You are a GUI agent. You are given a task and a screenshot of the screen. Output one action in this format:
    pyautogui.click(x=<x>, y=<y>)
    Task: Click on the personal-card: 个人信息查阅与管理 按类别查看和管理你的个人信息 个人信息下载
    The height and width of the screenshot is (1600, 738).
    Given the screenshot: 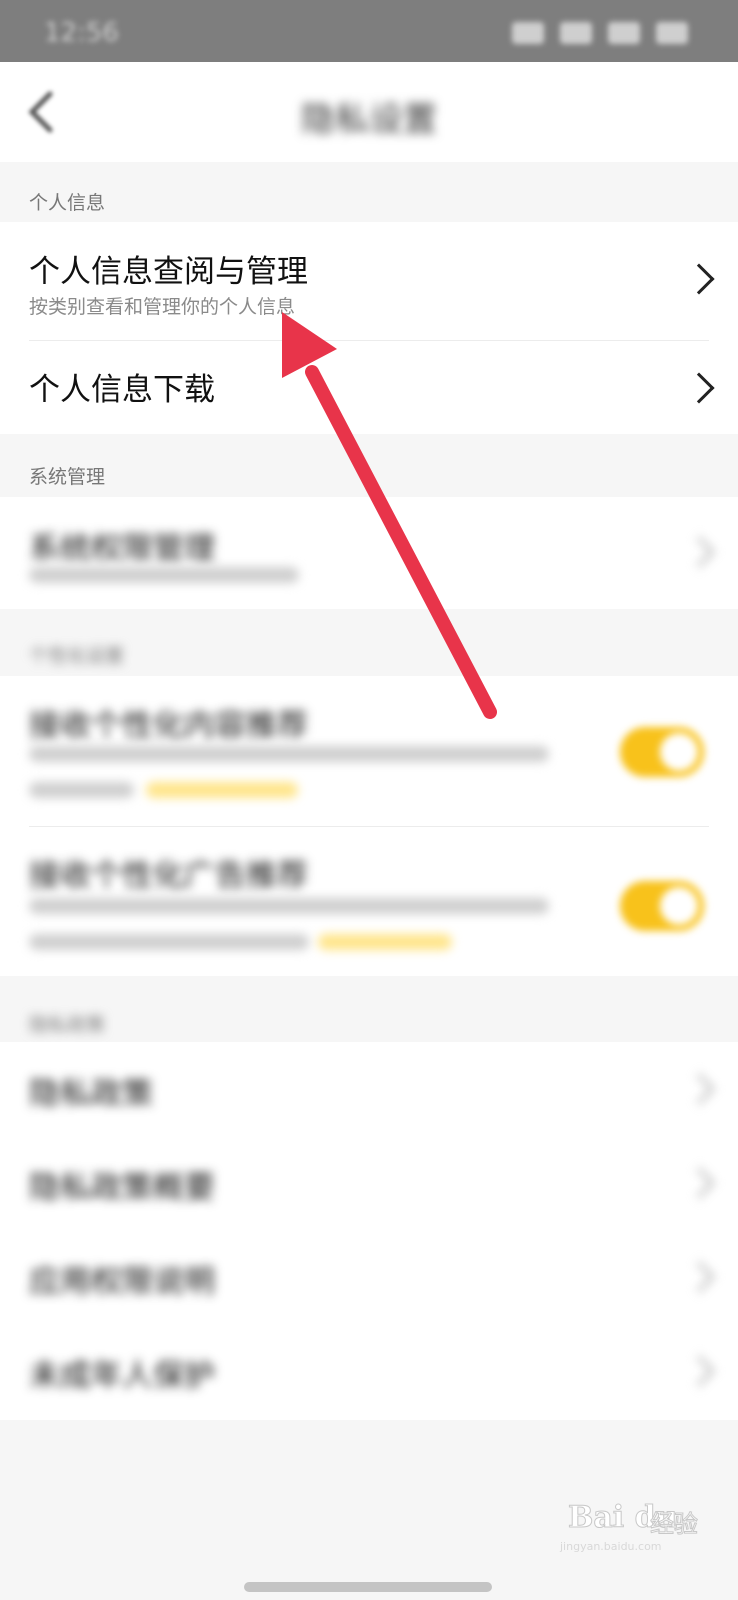 What is the action you would take?
    pyautogui.click(x=369, y=328)
    